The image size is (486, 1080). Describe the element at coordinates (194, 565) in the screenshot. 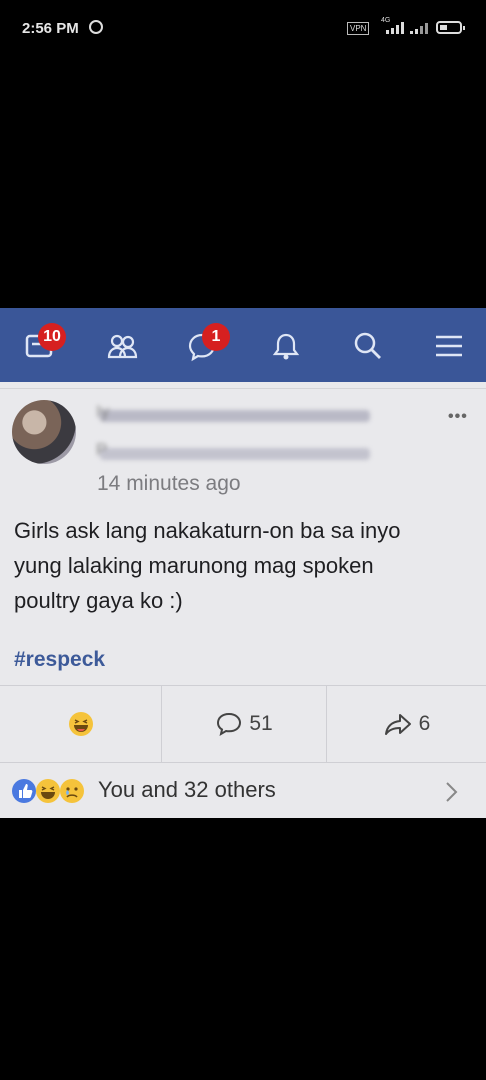

I see `post-text-line: yung lalaking marunong mag spoken` at that location.